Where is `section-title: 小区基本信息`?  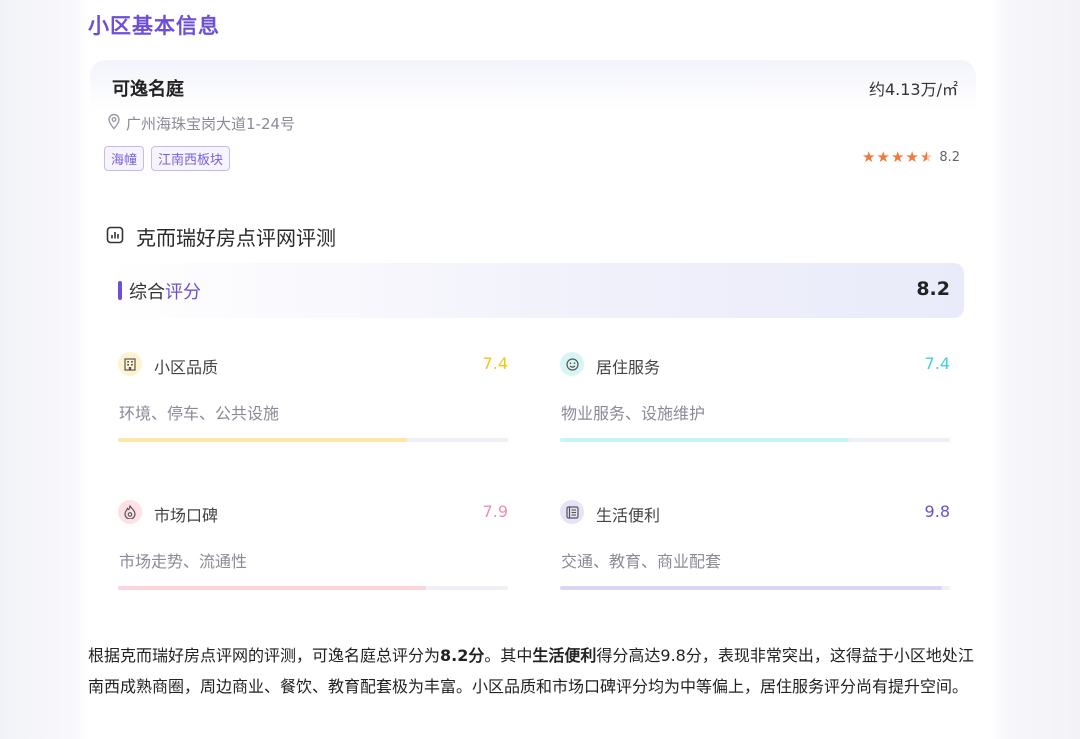 section-title: 小区基本信息 is located at coordinates (154, 26).